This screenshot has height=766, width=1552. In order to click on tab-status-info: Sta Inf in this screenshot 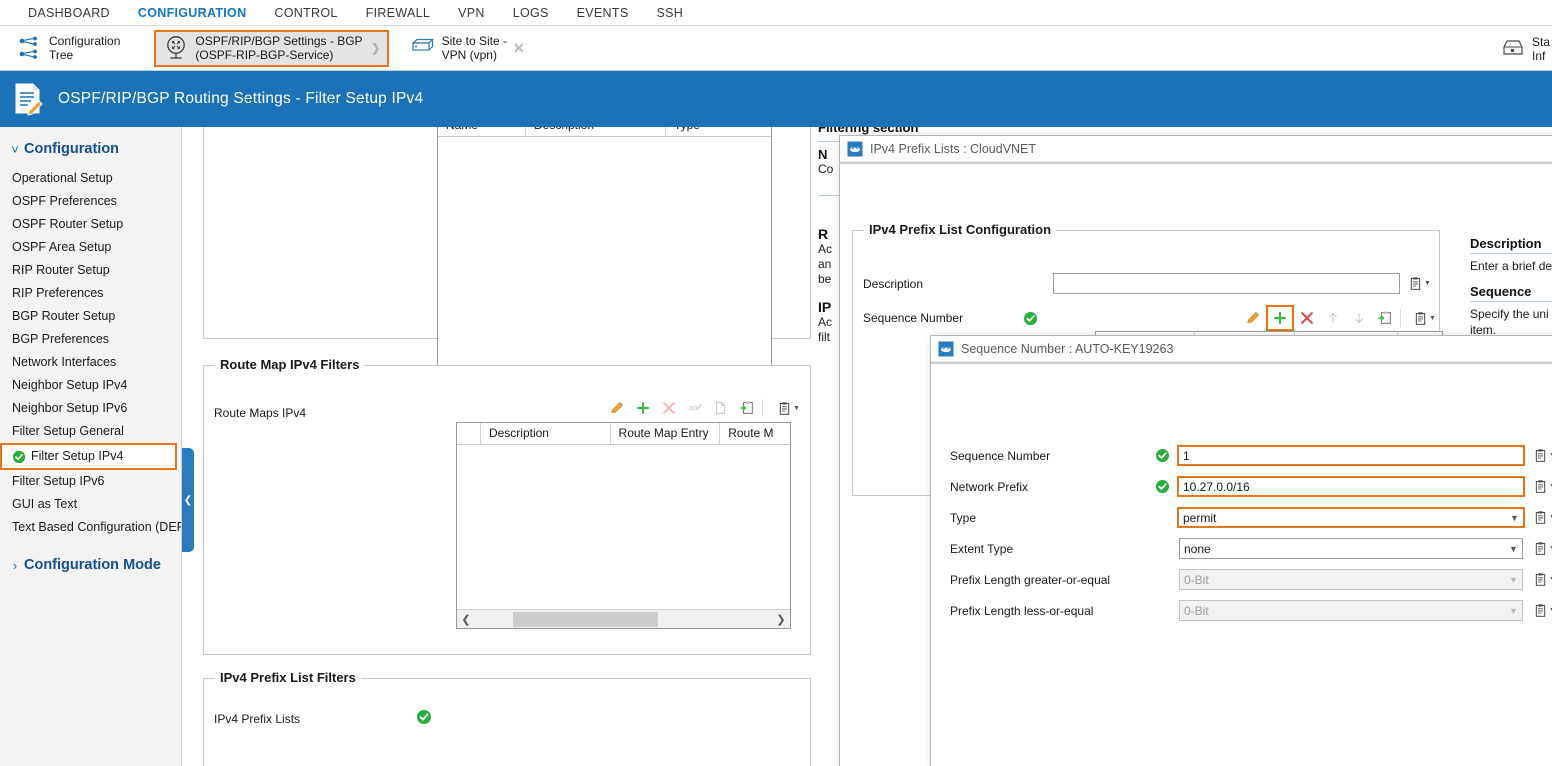, I will do `click(1522, 48)`.